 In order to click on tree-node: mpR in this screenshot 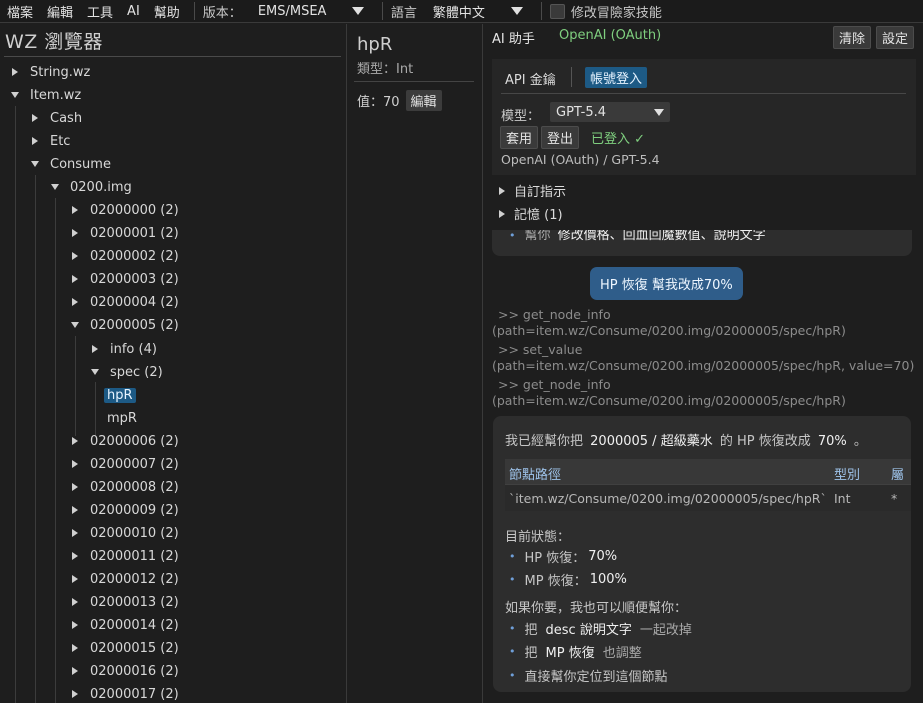, I will do `click(122, 418)`.